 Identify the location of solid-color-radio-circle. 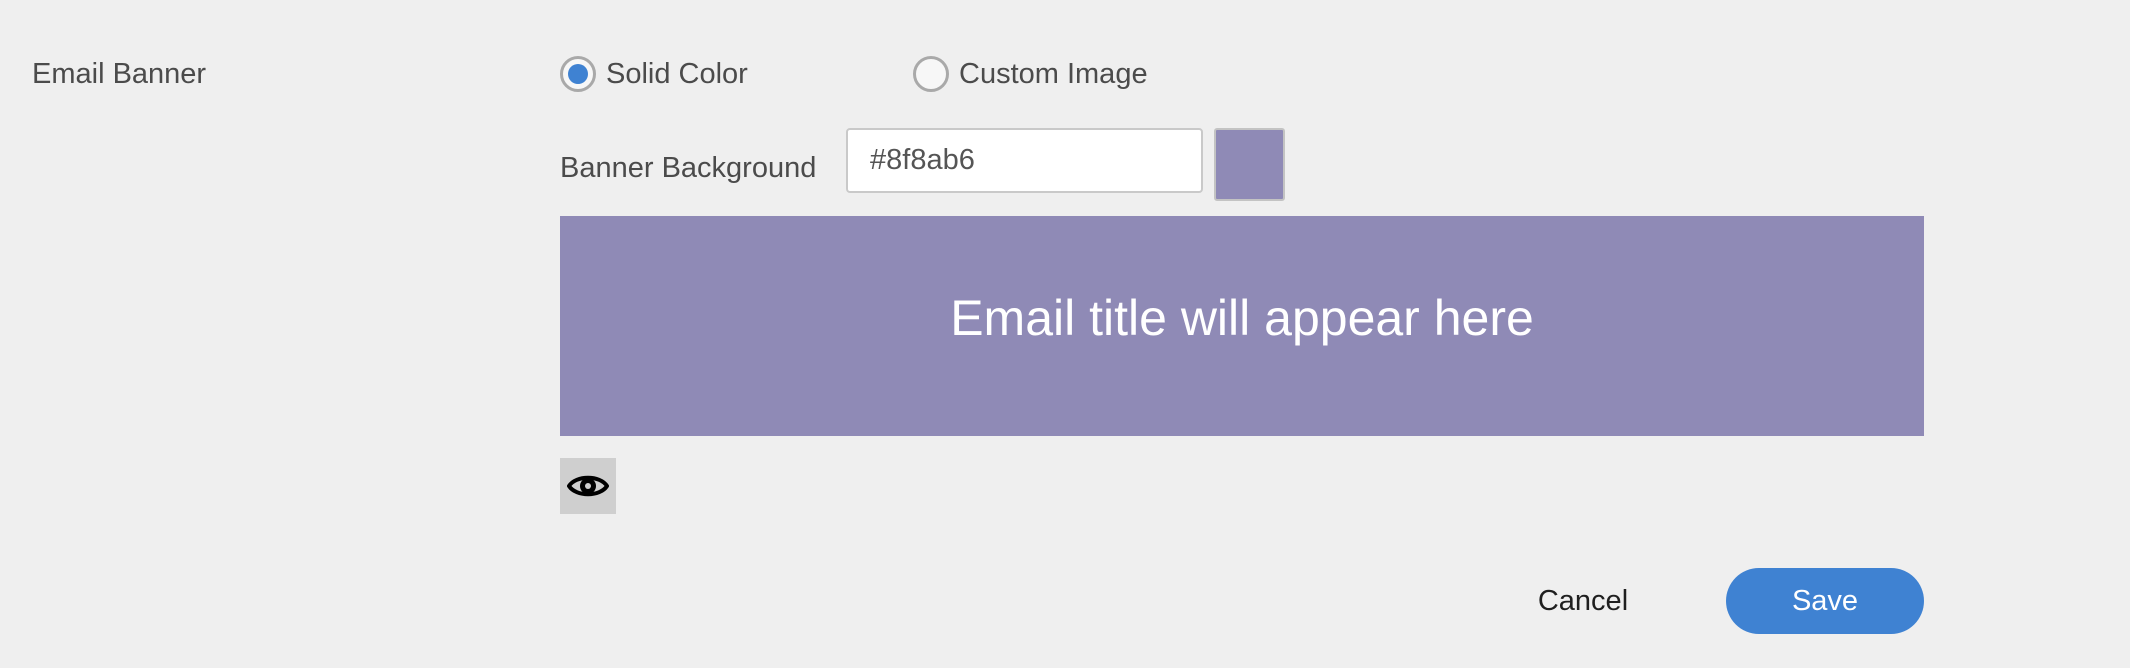
(578, 74).